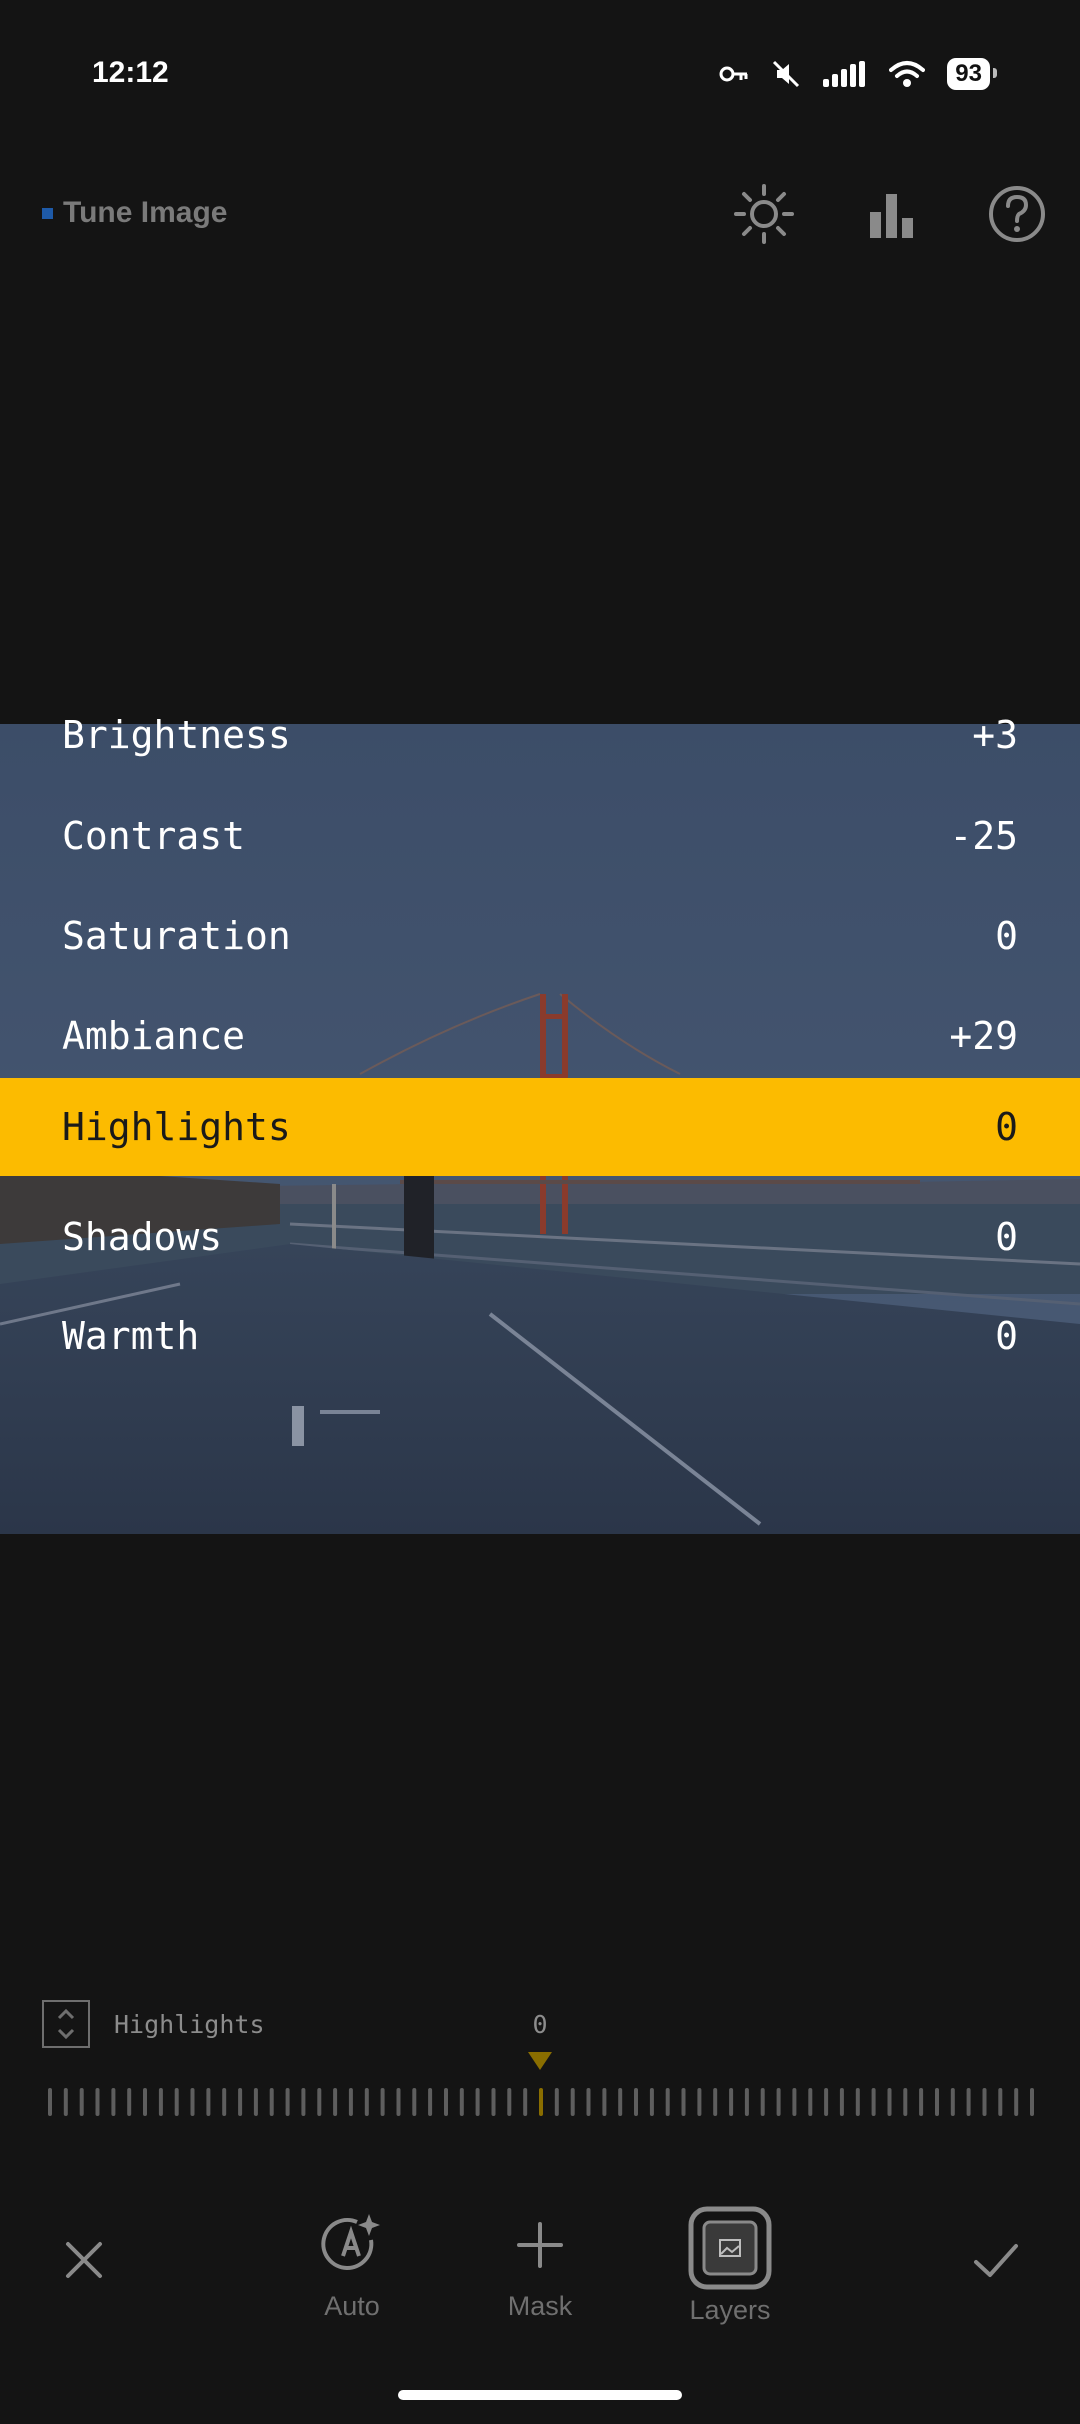  What do you see at coordinates (352, 2306) in the screenshot?
I see `auto-label: Auto` at bounding box center [352, 2306].